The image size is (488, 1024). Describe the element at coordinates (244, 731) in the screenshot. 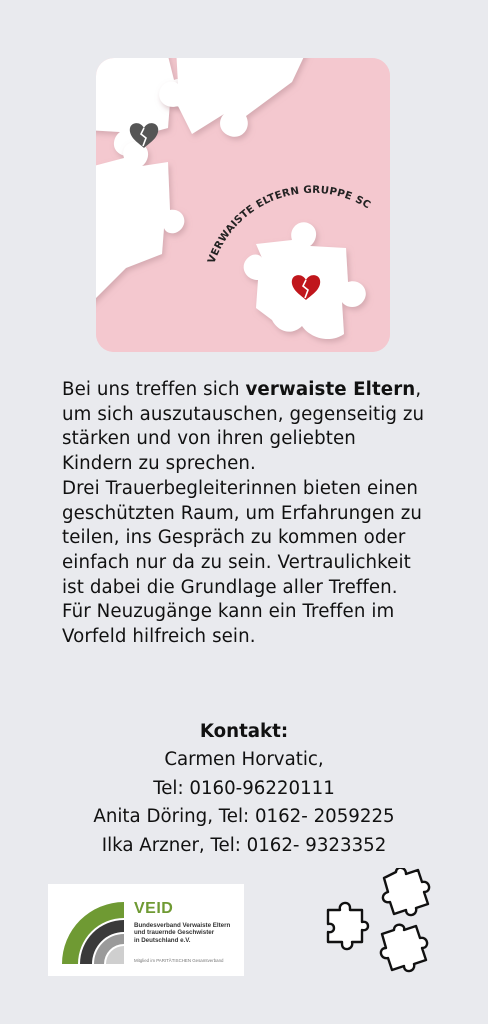

I see `contact-heading: Kontakt:` at that location.